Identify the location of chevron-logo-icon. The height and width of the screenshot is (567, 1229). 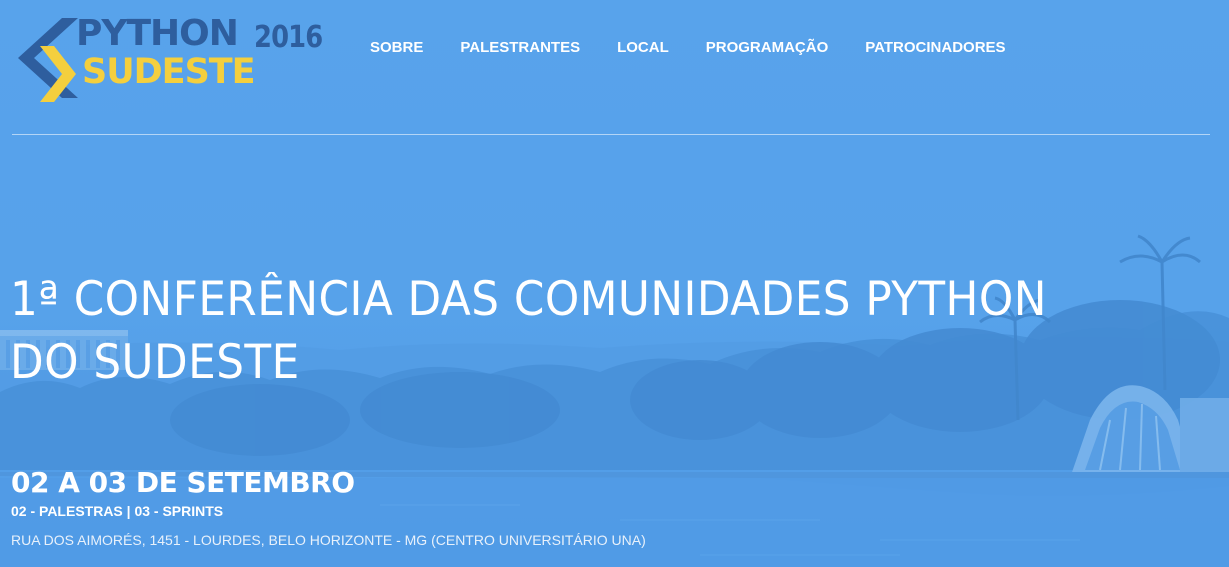
(48, 60).